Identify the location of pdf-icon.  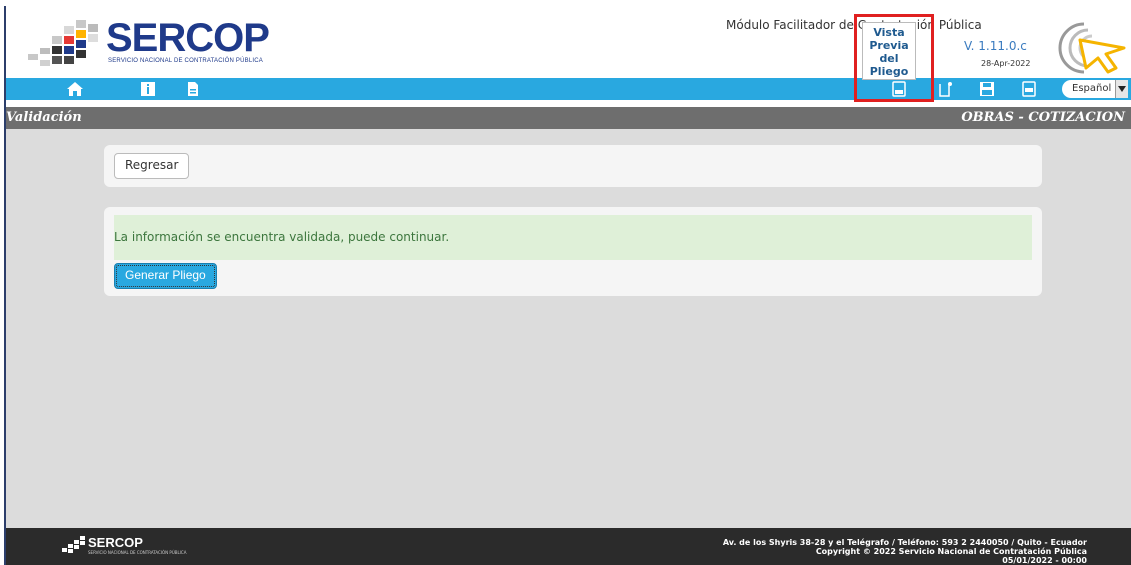
(1029, 89).